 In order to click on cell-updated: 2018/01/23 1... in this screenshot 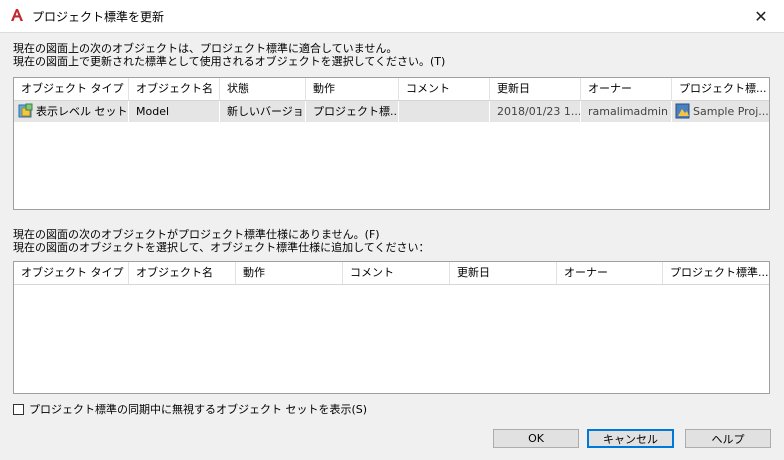, I will do `click(535, 111)`.